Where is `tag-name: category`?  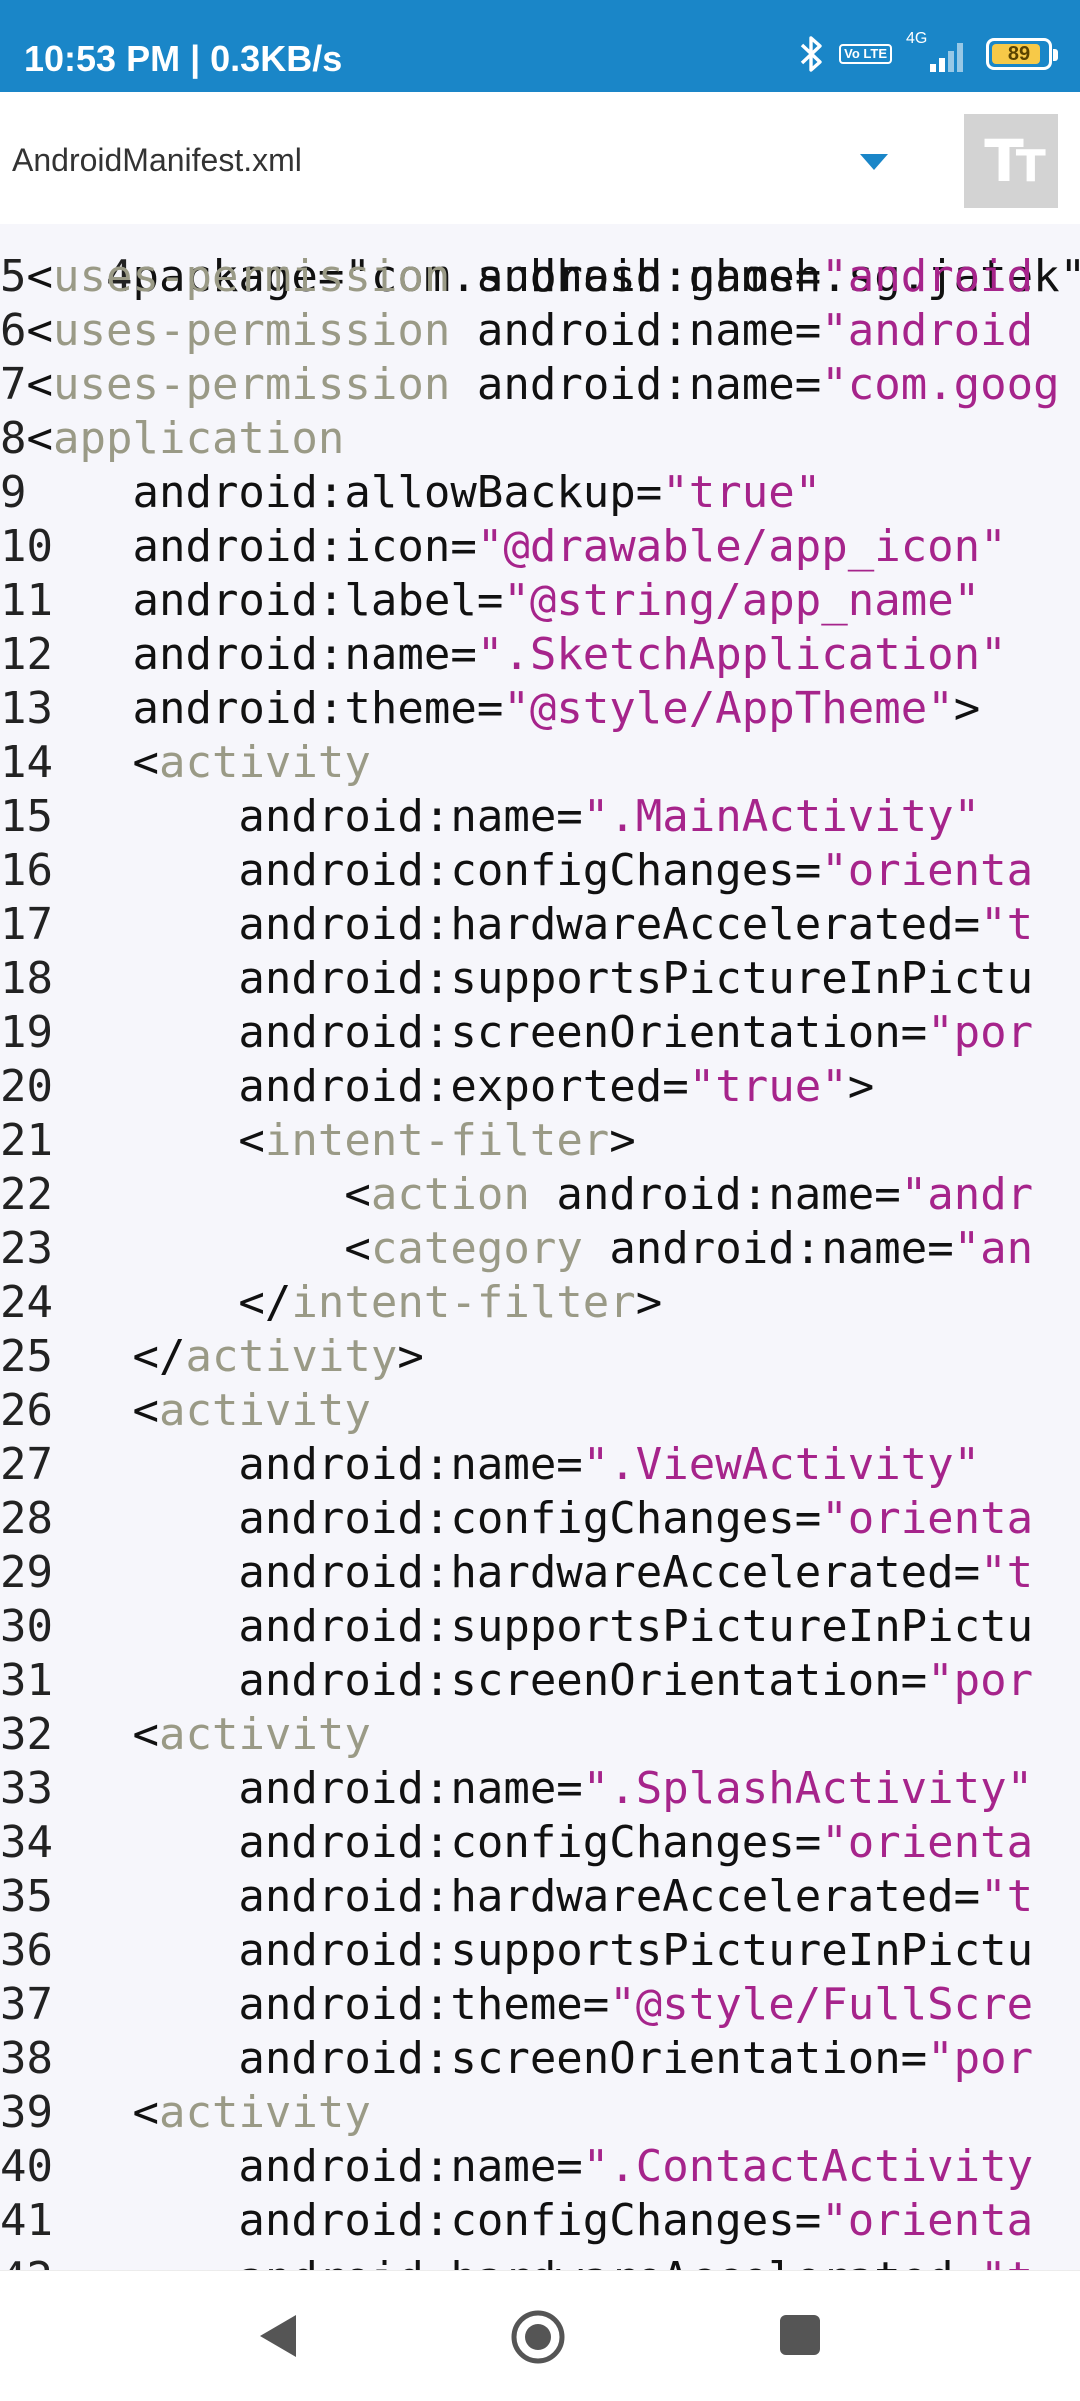
tag-name: category is located at coordinates (476, 1248).